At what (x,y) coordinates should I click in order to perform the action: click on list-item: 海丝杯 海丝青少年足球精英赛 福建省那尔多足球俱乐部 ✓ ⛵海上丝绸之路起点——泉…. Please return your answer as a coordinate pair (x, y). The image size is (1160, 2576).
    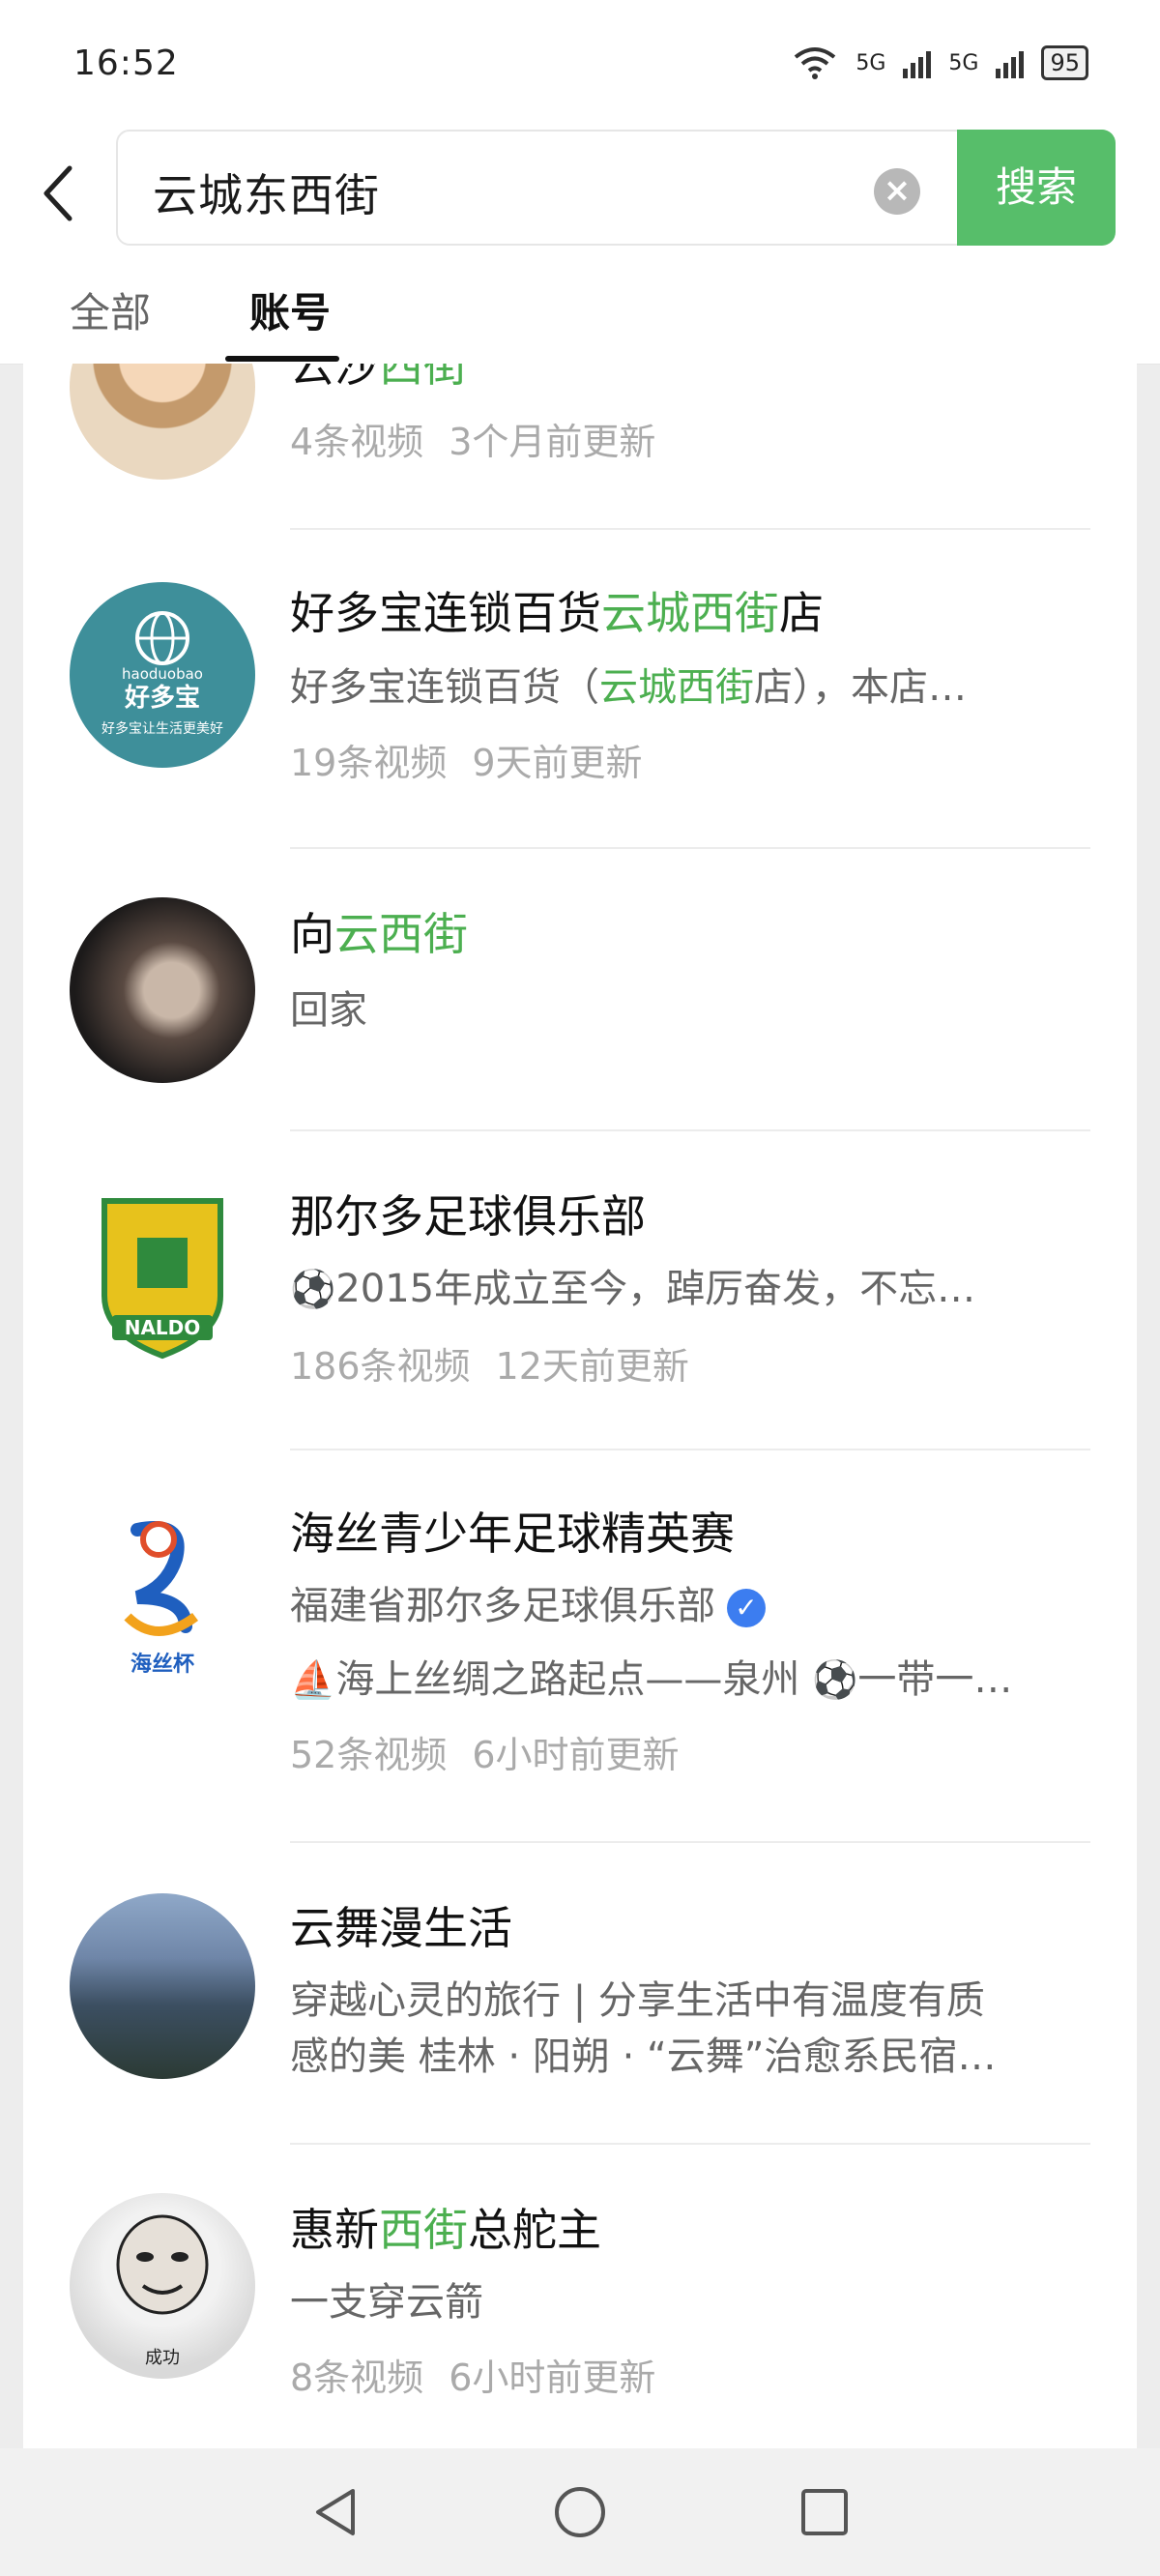
    Looking at the image, I should click on (580, 1646).